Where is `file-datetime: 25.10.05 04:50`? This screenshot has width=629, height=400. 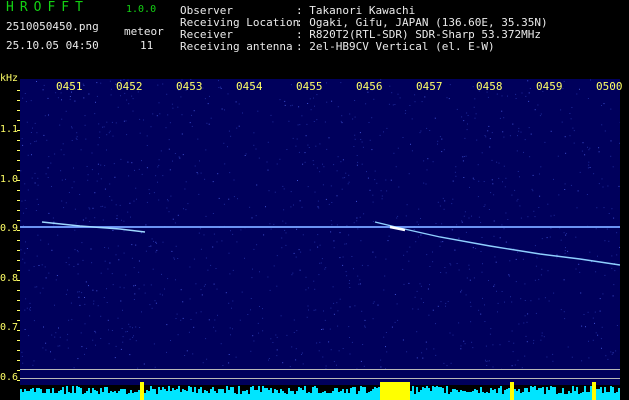 file-datetime: 25.10.05 04:50 is located at coordinates (52, 45).